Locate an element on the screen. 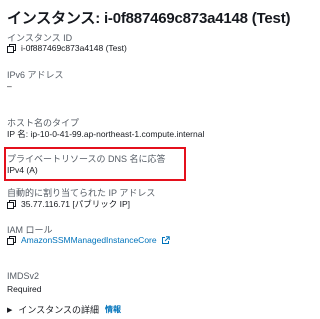 The width and height of the screenshot is (320, 319). auto-ip-value: 35.77.116.71 [パブリック IP] is located at coordinates (68, 204).